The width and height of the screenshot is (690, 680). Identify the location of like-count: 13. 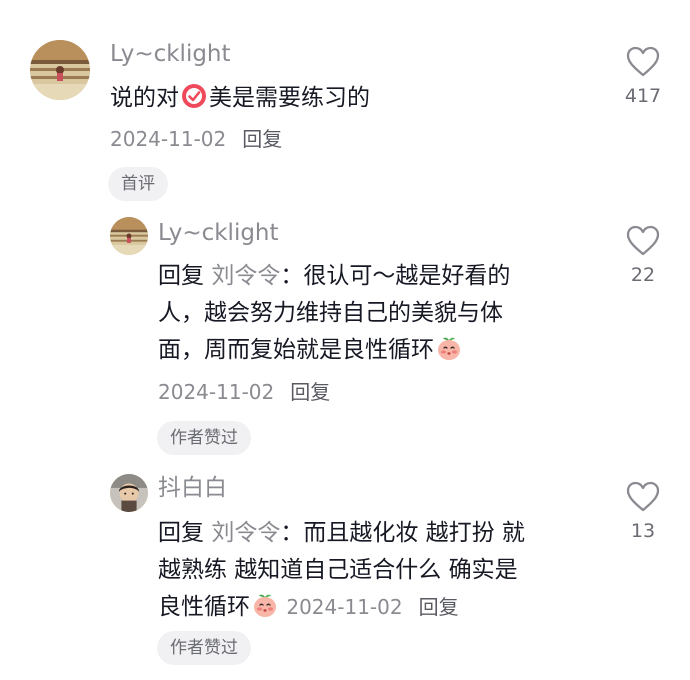
(643, 531).